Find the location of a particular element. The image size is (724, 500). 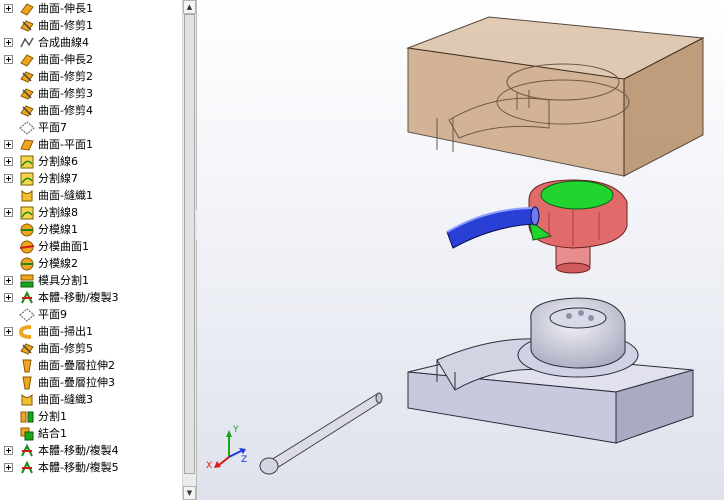

tree-item: 曲面-修剪3 is located at coordinates (91, 93).